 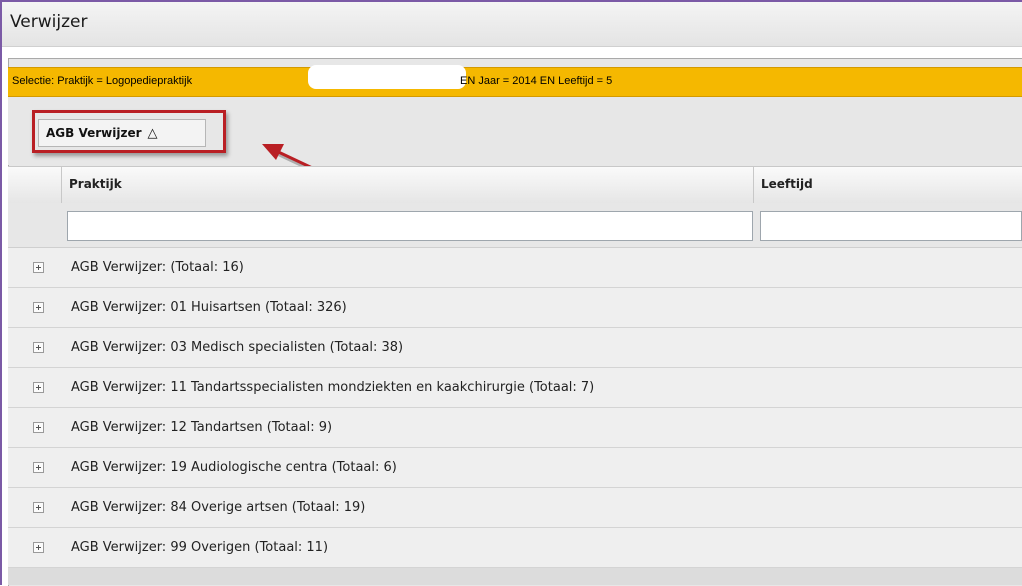 I want to click on group-row-label: AGB Verwijzer: (Totaal: 16), so click(x=157, y=267).